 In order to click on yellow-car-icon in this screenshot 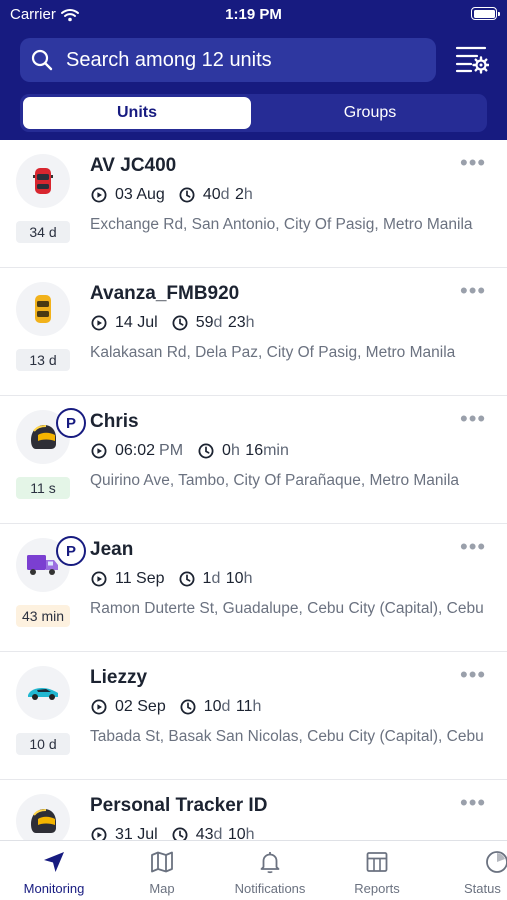, I will do `click(43, 309)`.